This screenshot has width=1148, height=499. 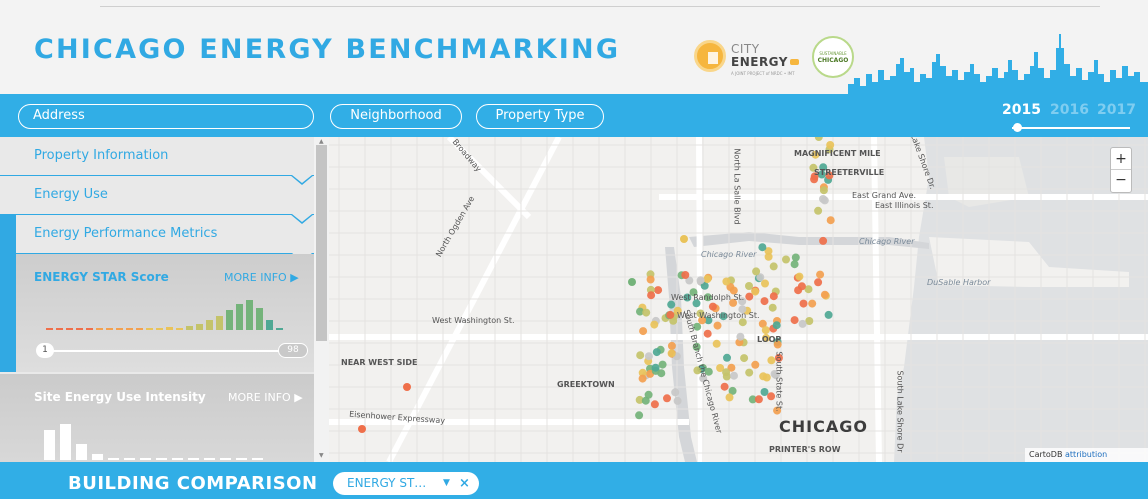 I want to click on energy-star-range-slider, so click(x=174, y=351).